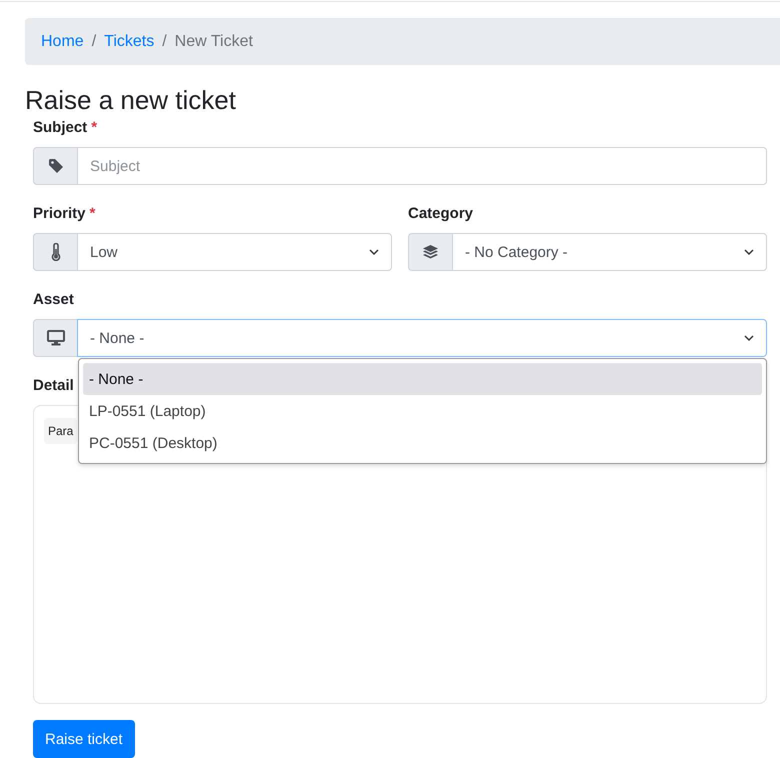 The width and height of the screenshot is (780, 758). Describe the element at coordinates (441, 213) in the screenshot. I see `field-label: Category` at that location.